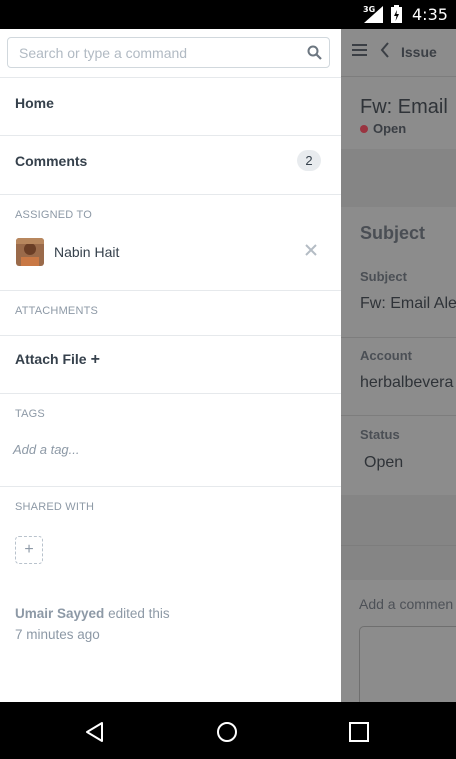  Describe the element at coordinates (314, 52) in the screenshot. I see `search-icon` at that location.